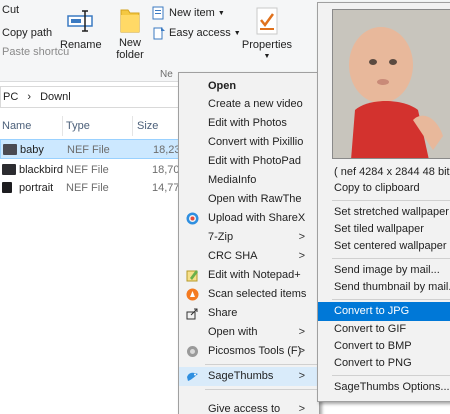  I want to click on menu-item-open-with: Open with >, so click(249, 332).